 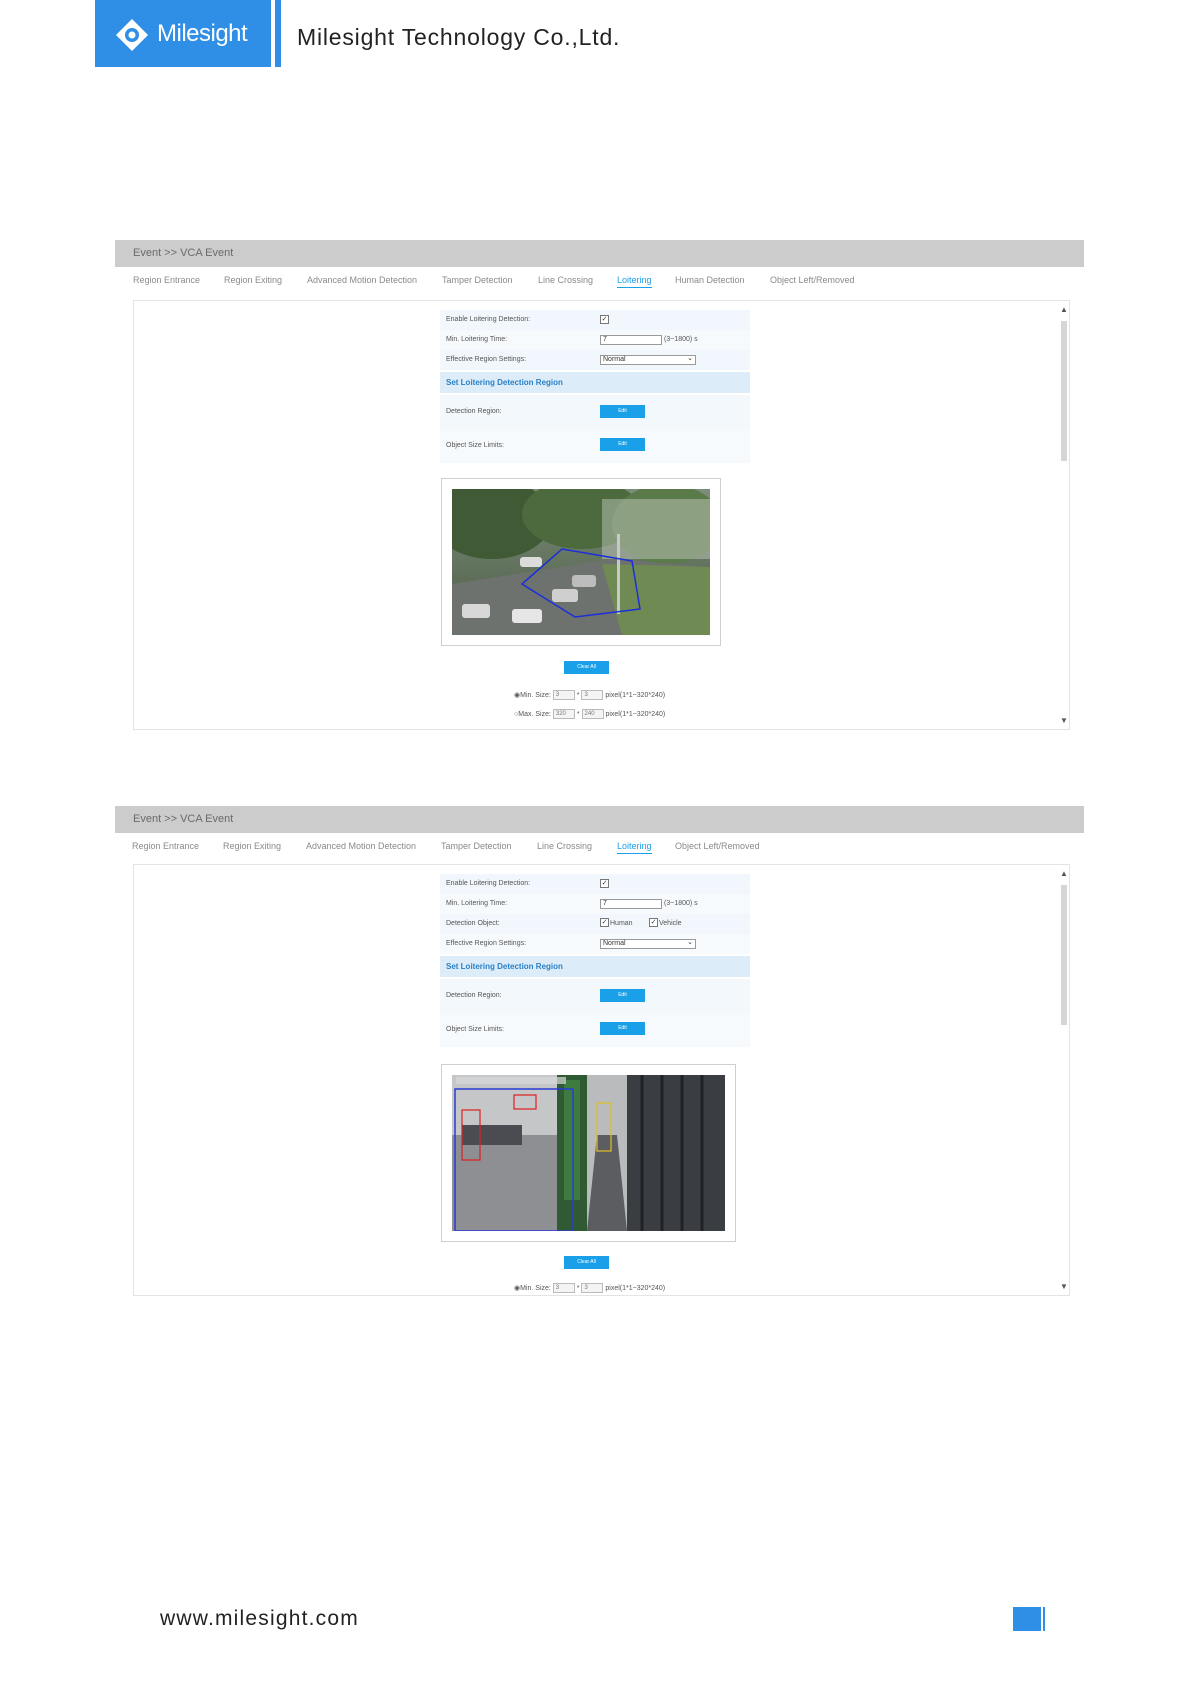 What do you see at coordinates (604, 922) in the screenshot?
I see `human-checkbox: ✓` at bounding box center [604, 922].